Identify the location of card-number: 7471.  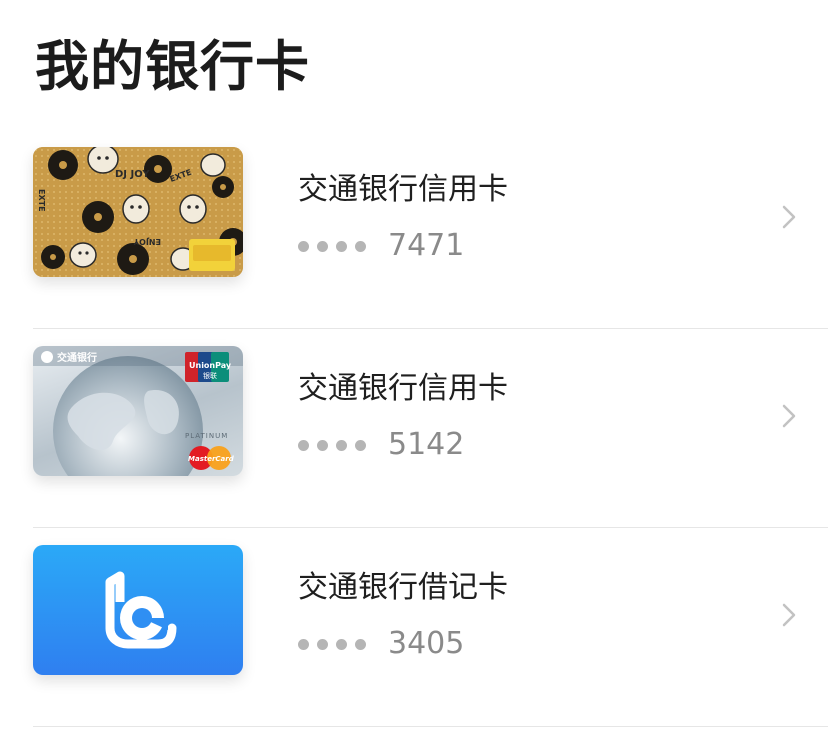
(381, 246).